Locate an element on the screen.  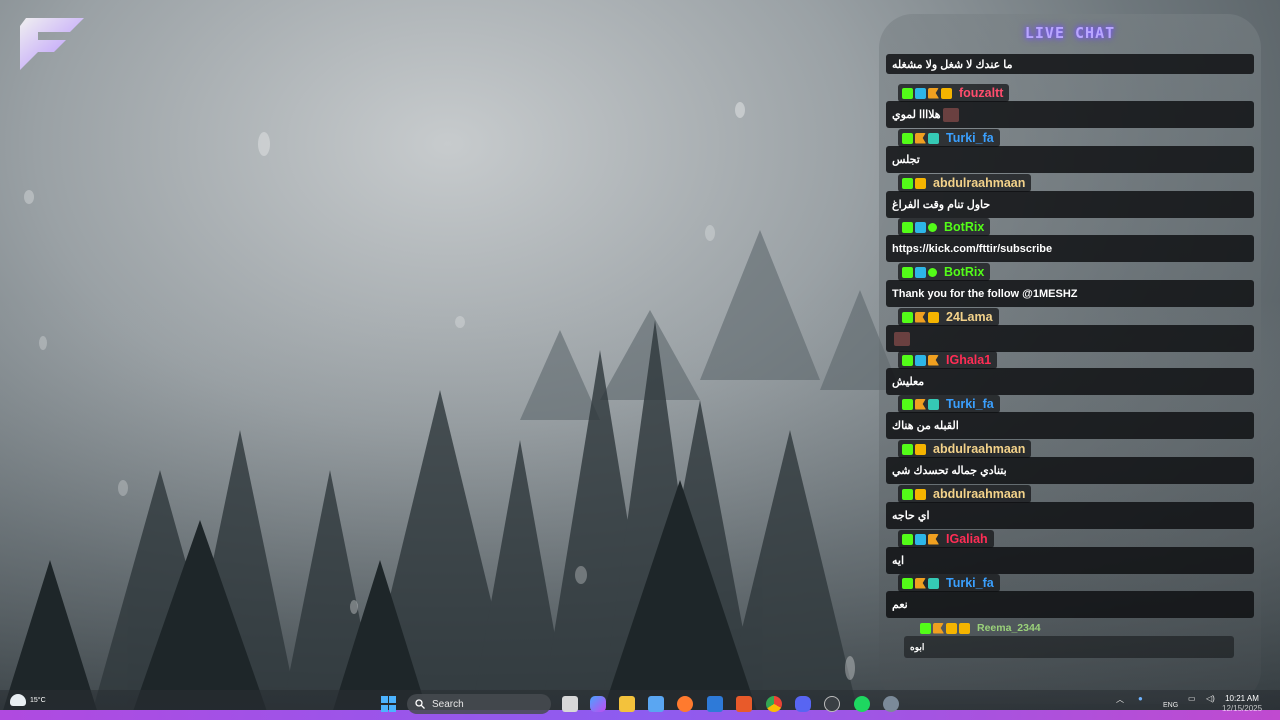
chat-author-line: IGhala1 is located at coordinates (948, 360).